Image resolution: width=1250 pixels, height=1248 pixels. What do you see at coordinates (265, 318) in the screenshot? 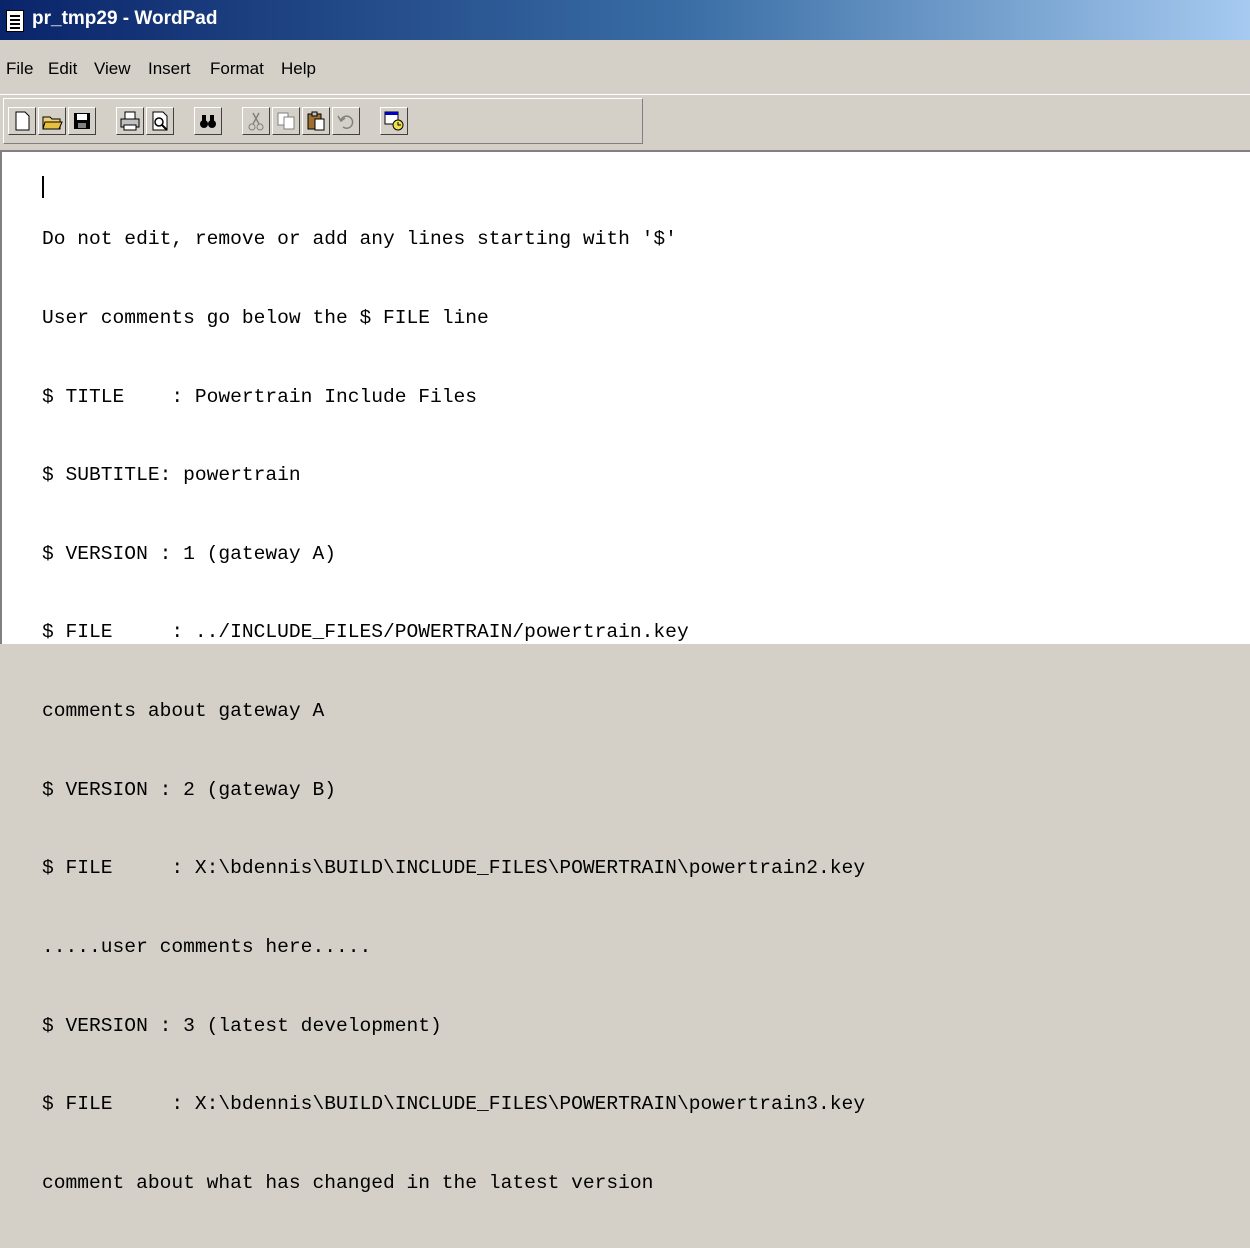
I see `document-line: User comments go below the $ FILE line` at bounding box center [265, 318].